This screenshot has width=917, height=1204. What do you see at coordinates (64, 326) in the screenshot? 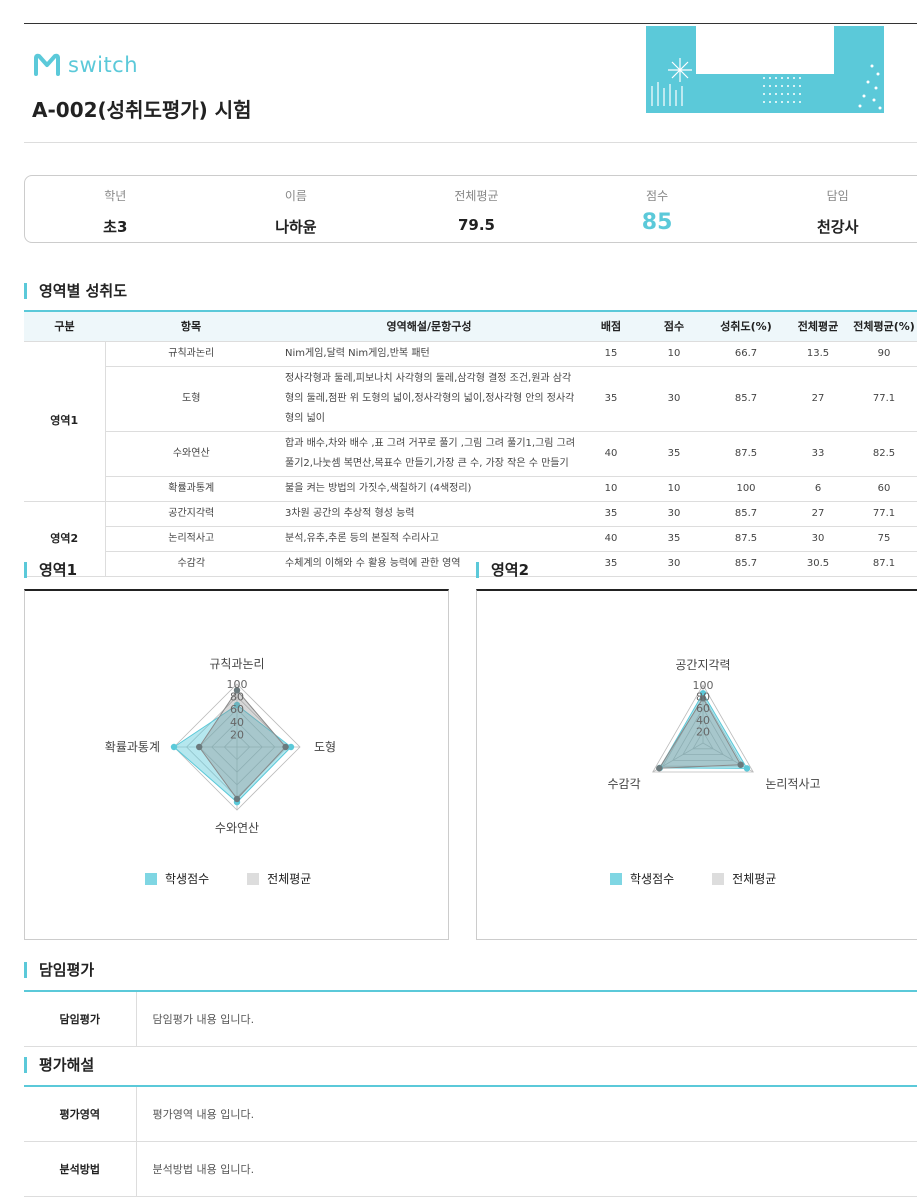
I see `column-header: 구분` at bounding box center [64, 326].